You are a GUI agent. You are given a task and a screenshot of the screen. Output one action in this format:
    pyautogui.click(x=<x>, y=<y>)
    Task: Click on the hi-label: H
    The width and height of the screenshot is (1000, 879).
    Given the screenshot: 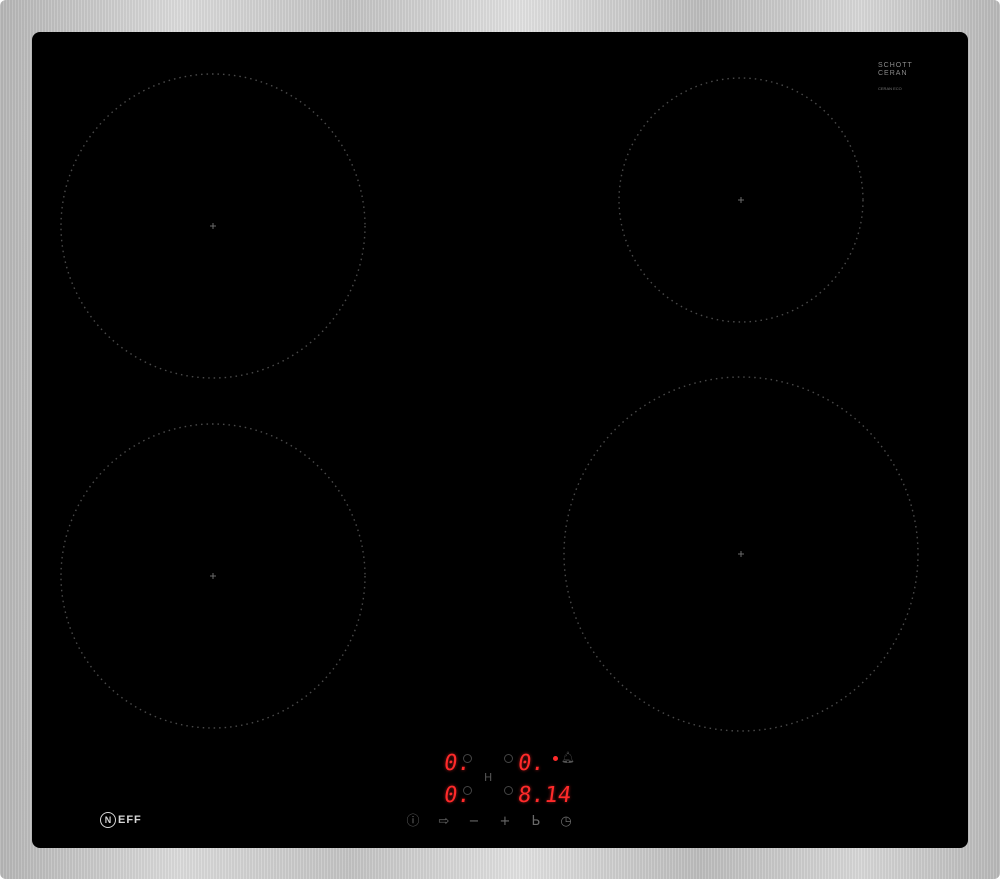 What is the action you would take?
    pyautogui.click(x=488, y=777)
    